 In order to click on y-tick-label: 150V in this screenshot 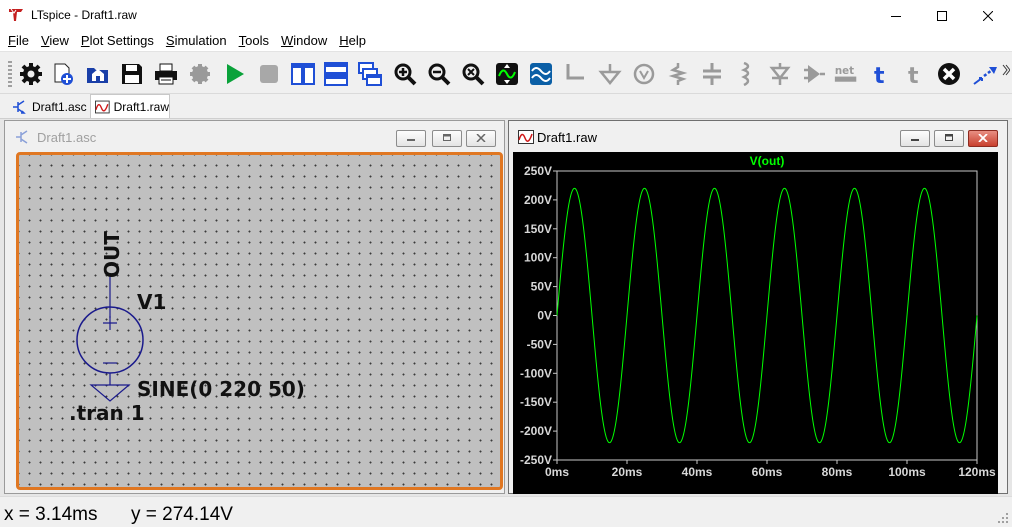, I will do `click(538, 229)`.